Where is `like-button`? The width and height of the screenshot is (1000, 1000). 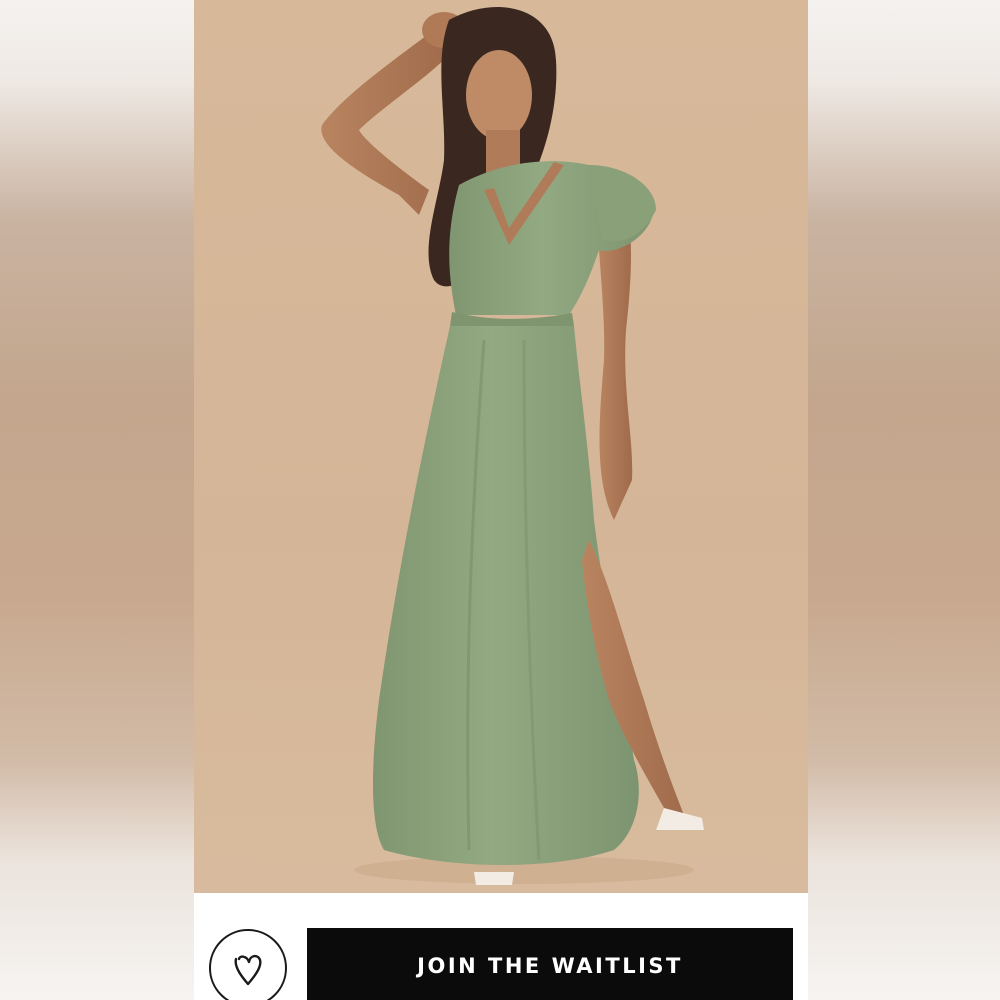 like-button is located at coordinates (248, 964).